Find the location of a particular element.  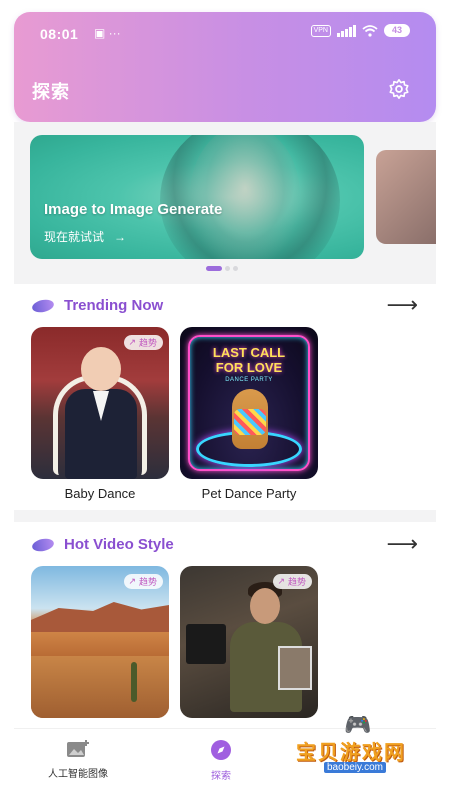

section-header-trending: Trending Now is located at coordinates (97, 305).